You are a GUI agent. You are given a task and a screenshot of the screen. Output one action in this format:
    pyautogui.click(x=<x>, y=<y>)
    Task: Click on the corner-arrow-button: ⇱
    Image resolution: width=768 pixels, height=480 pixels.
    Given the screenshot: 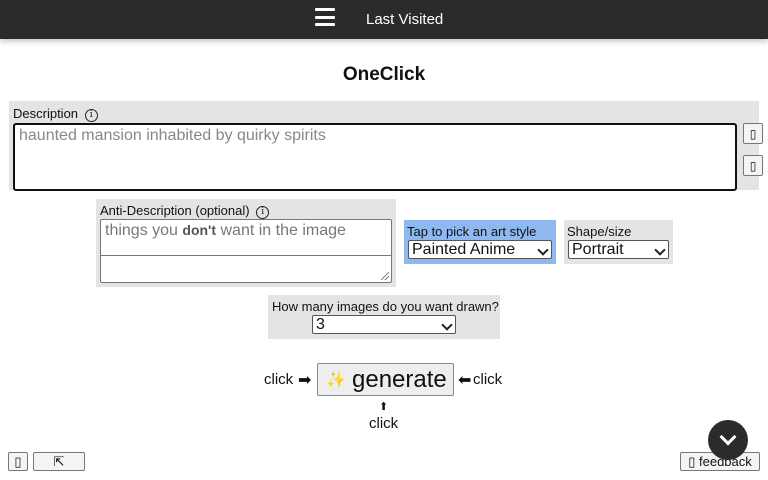 What is the action you would take?
    pyautogui.click(x=59, y=461)
    